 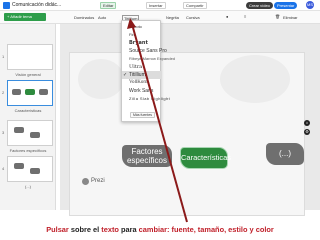 What do you see at coordinates (85, 229) in the screenshot?
I see `caption-part: sobre el` at bounding box center [85, 229].